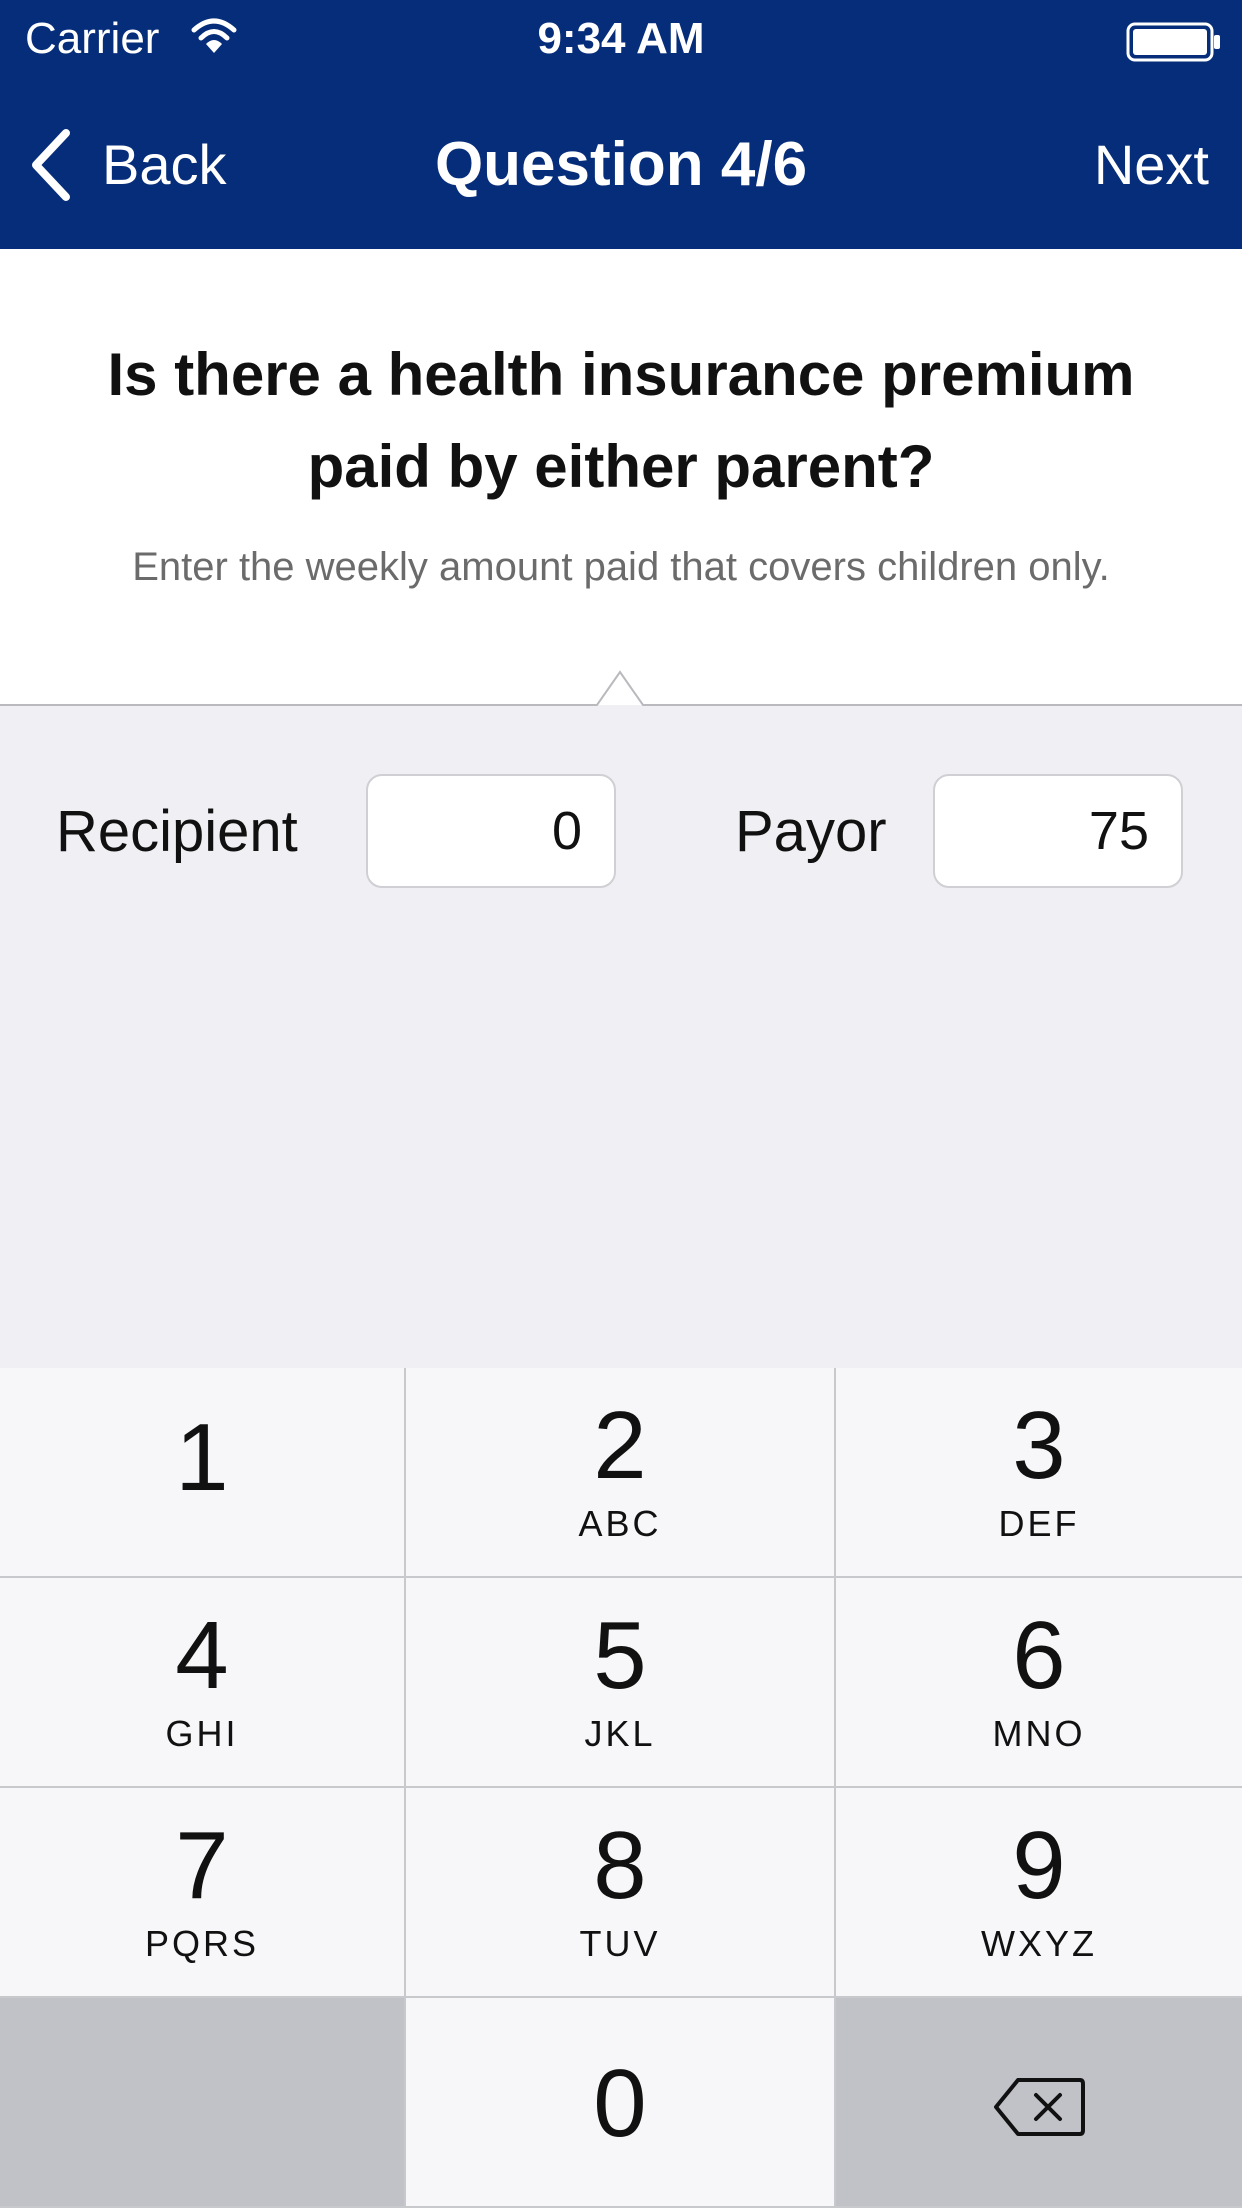  Describe the element at coordinates (202, 1655) in the screenshot. I see `key-digit: 4` at that location.